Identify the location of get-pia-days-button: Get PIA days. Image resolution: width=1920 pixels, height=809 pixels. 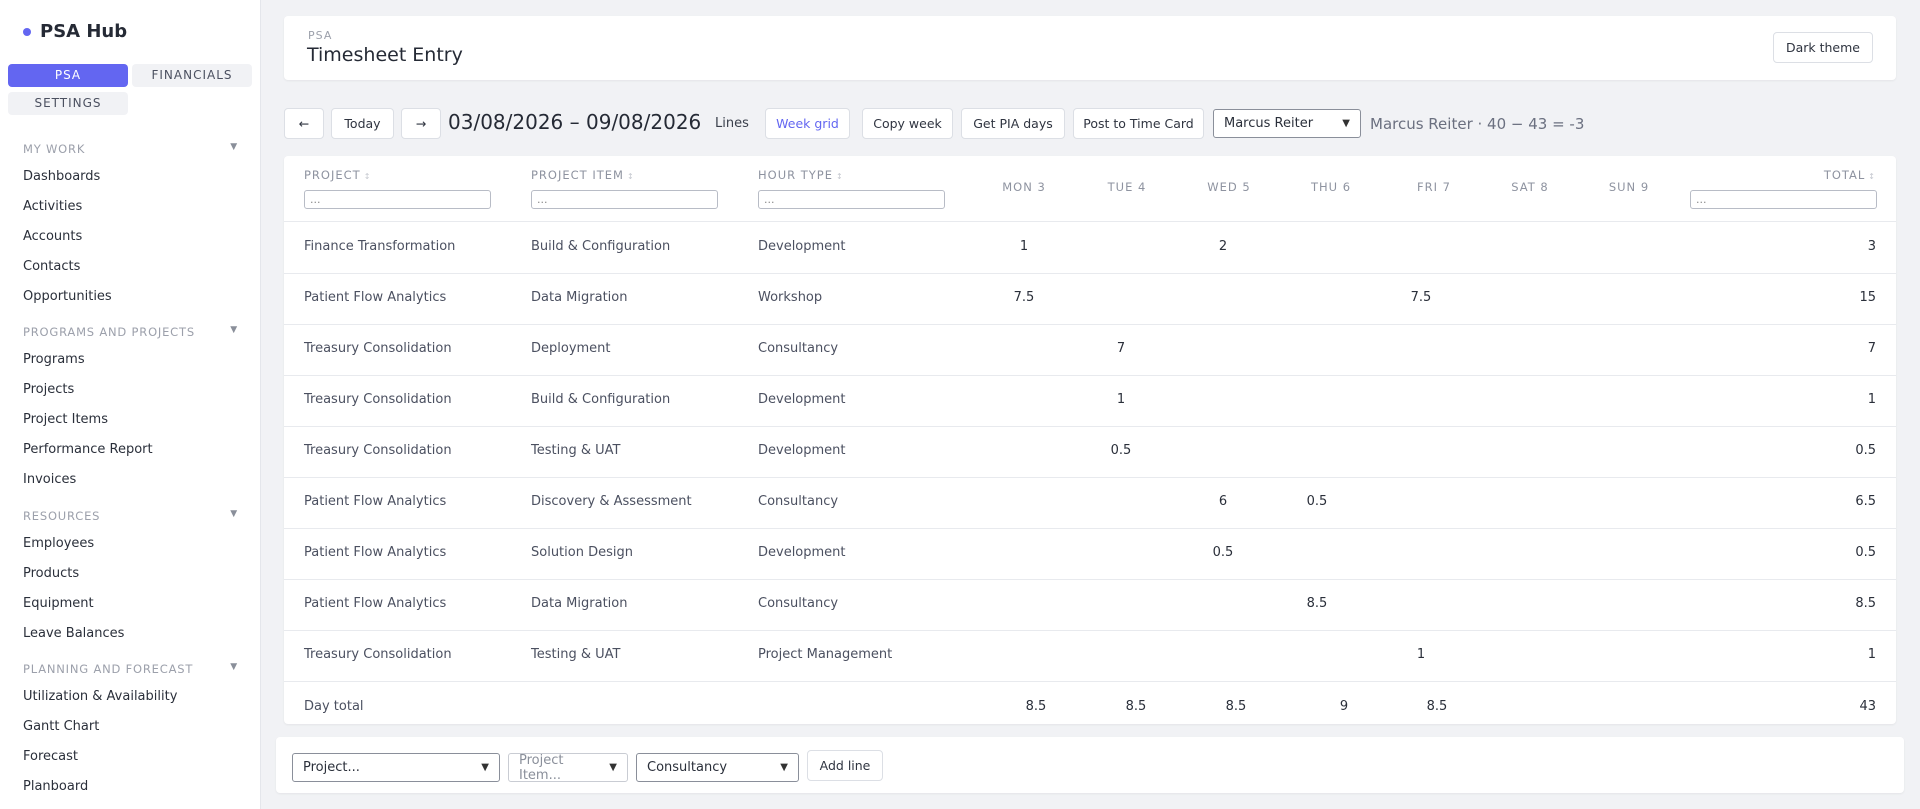
(1013, 123).